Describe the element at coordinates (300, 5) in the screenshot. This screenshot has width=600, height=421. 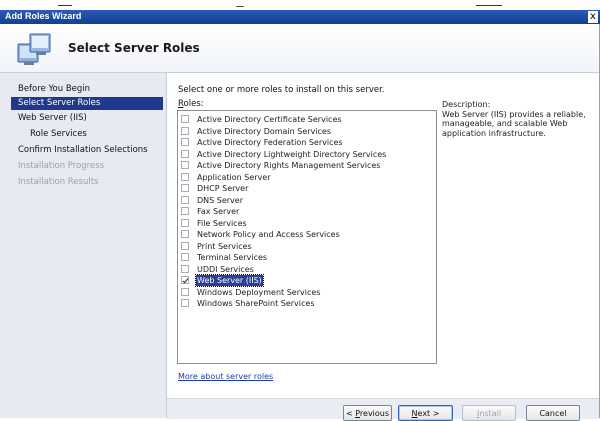
I see `top-edge` at that location.